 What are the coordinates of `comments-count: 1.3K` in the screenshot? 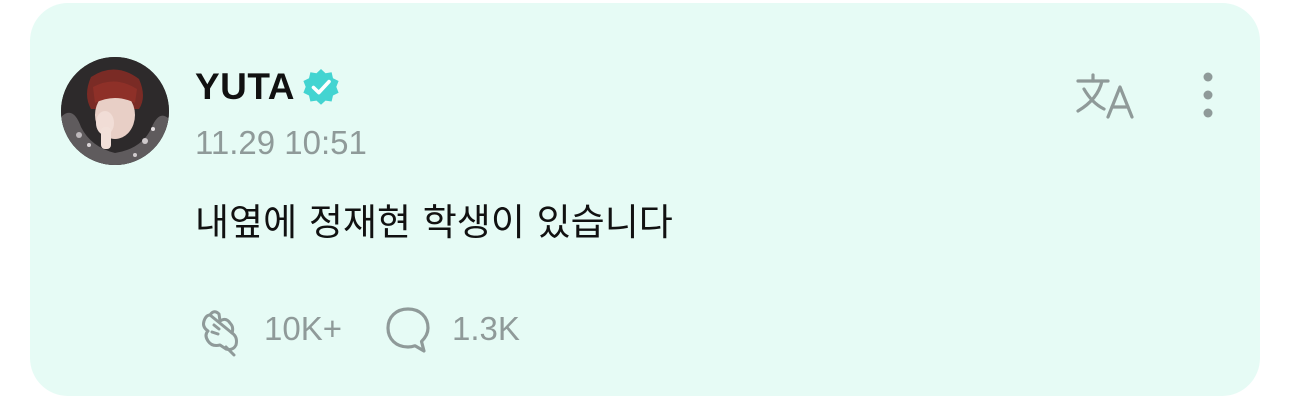 It's located at (486, 328).